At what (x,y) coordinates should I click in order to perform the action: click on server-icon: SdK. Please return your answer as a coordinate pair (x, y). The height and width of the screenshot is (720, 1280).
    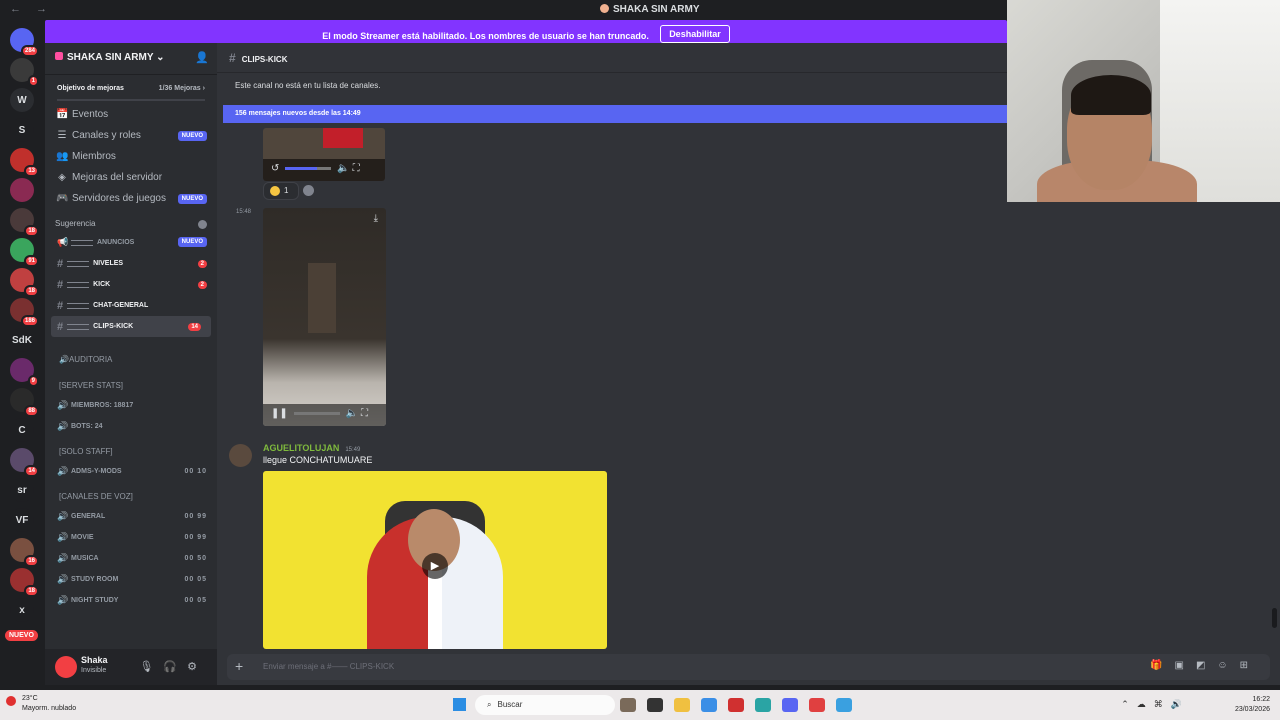
    Looking at the image, I should click on (22, 340).